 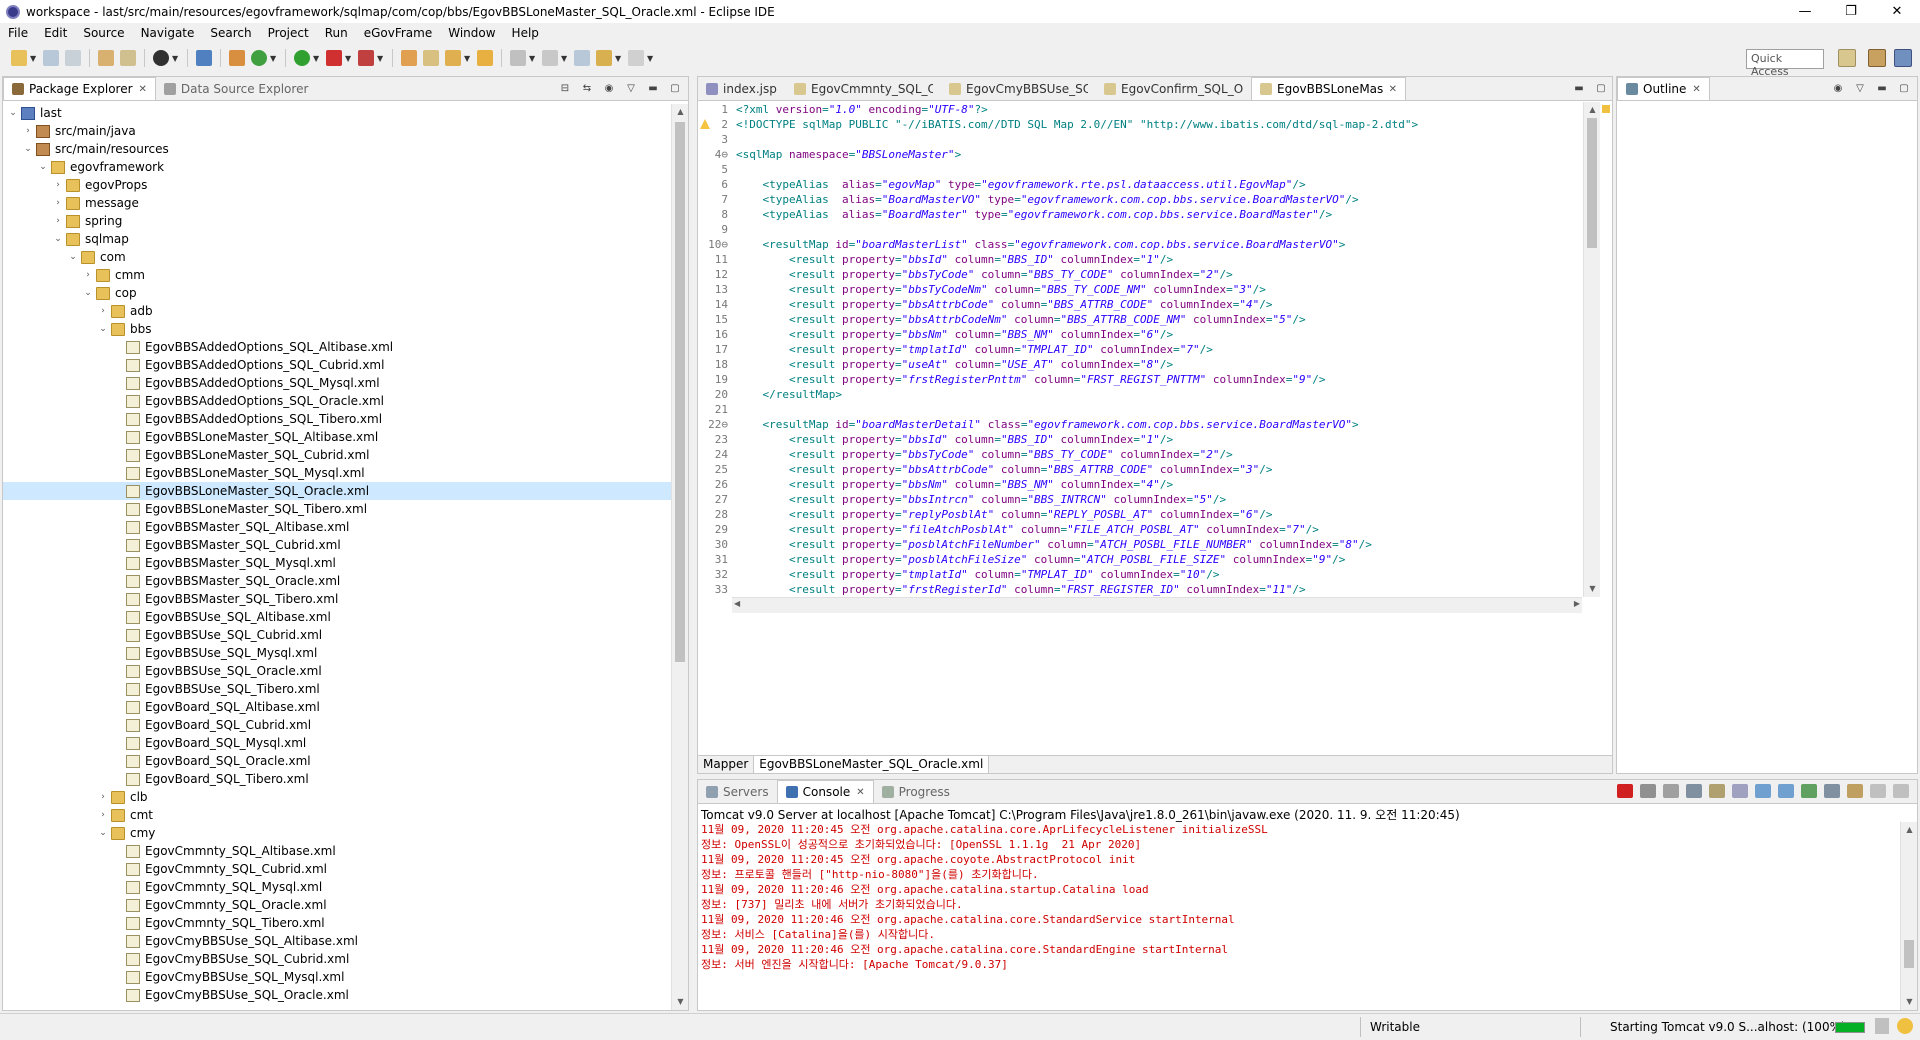 I want to click on tree-item: EgovCmmnty_SQL_Cubrid.xml, so click(x=337, y=869).